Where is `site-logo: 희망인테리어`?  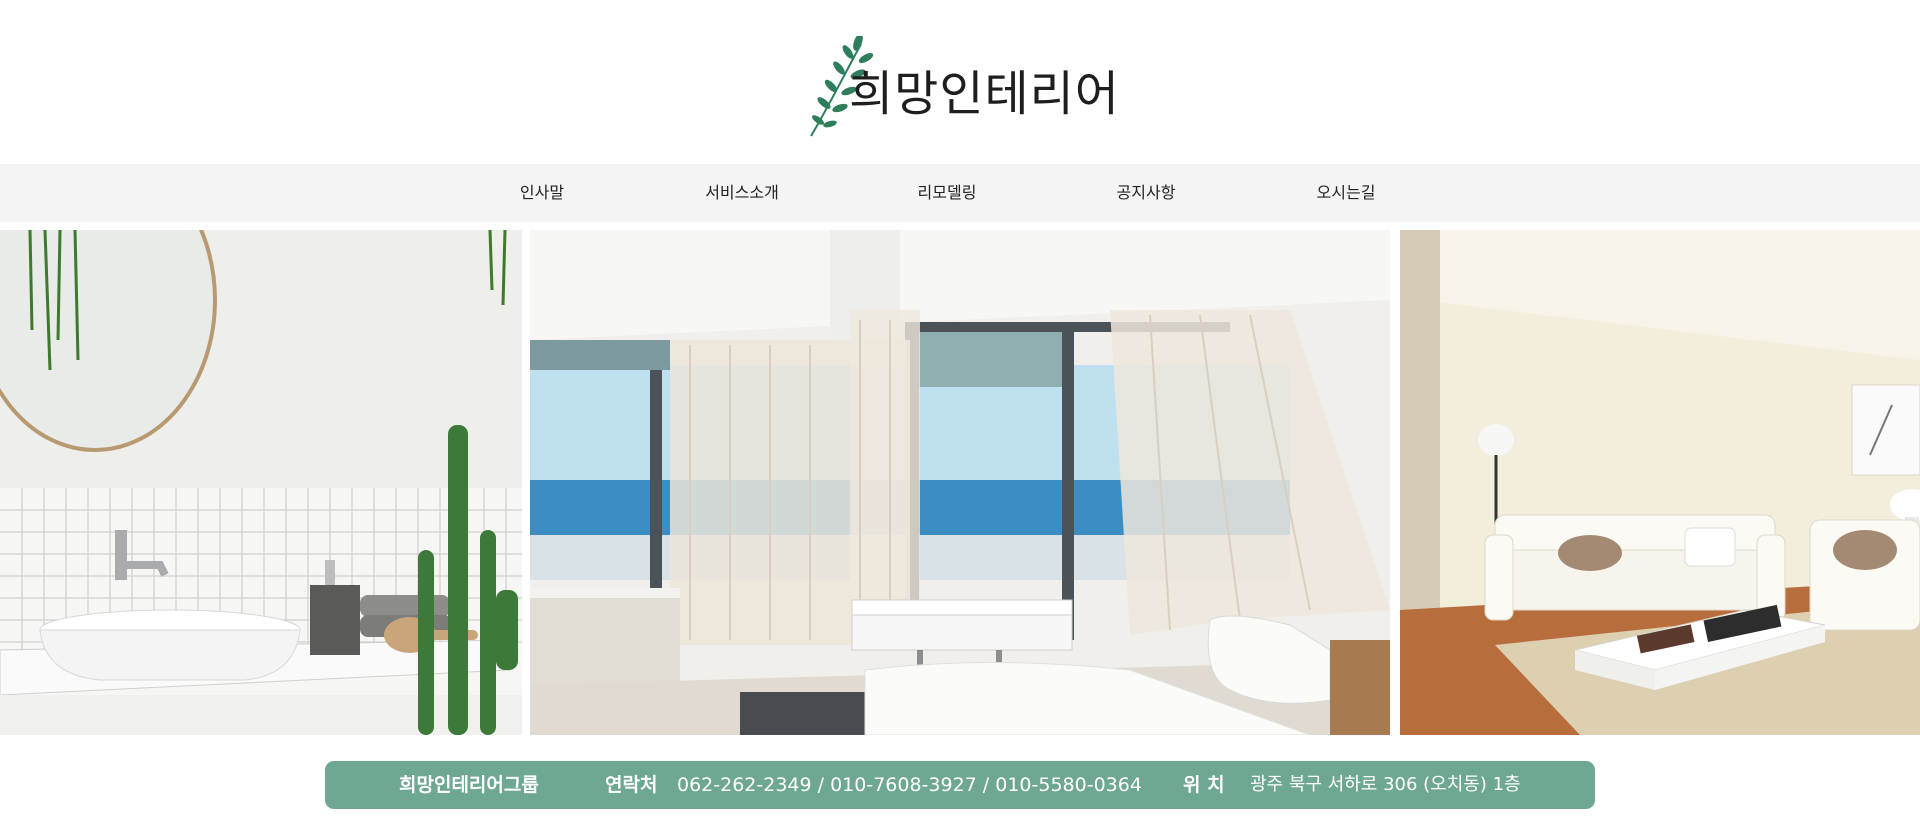 site-logo: 희망인테리어 is located at coordinates (966, 88).